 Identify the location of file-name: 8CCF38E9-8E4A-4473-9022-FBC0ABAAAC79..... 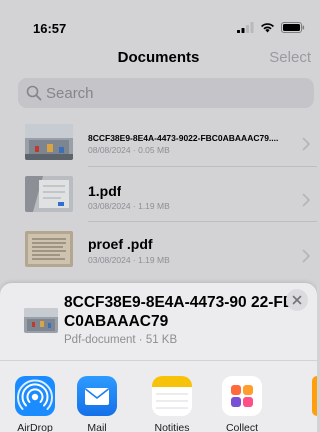
(183, 138).